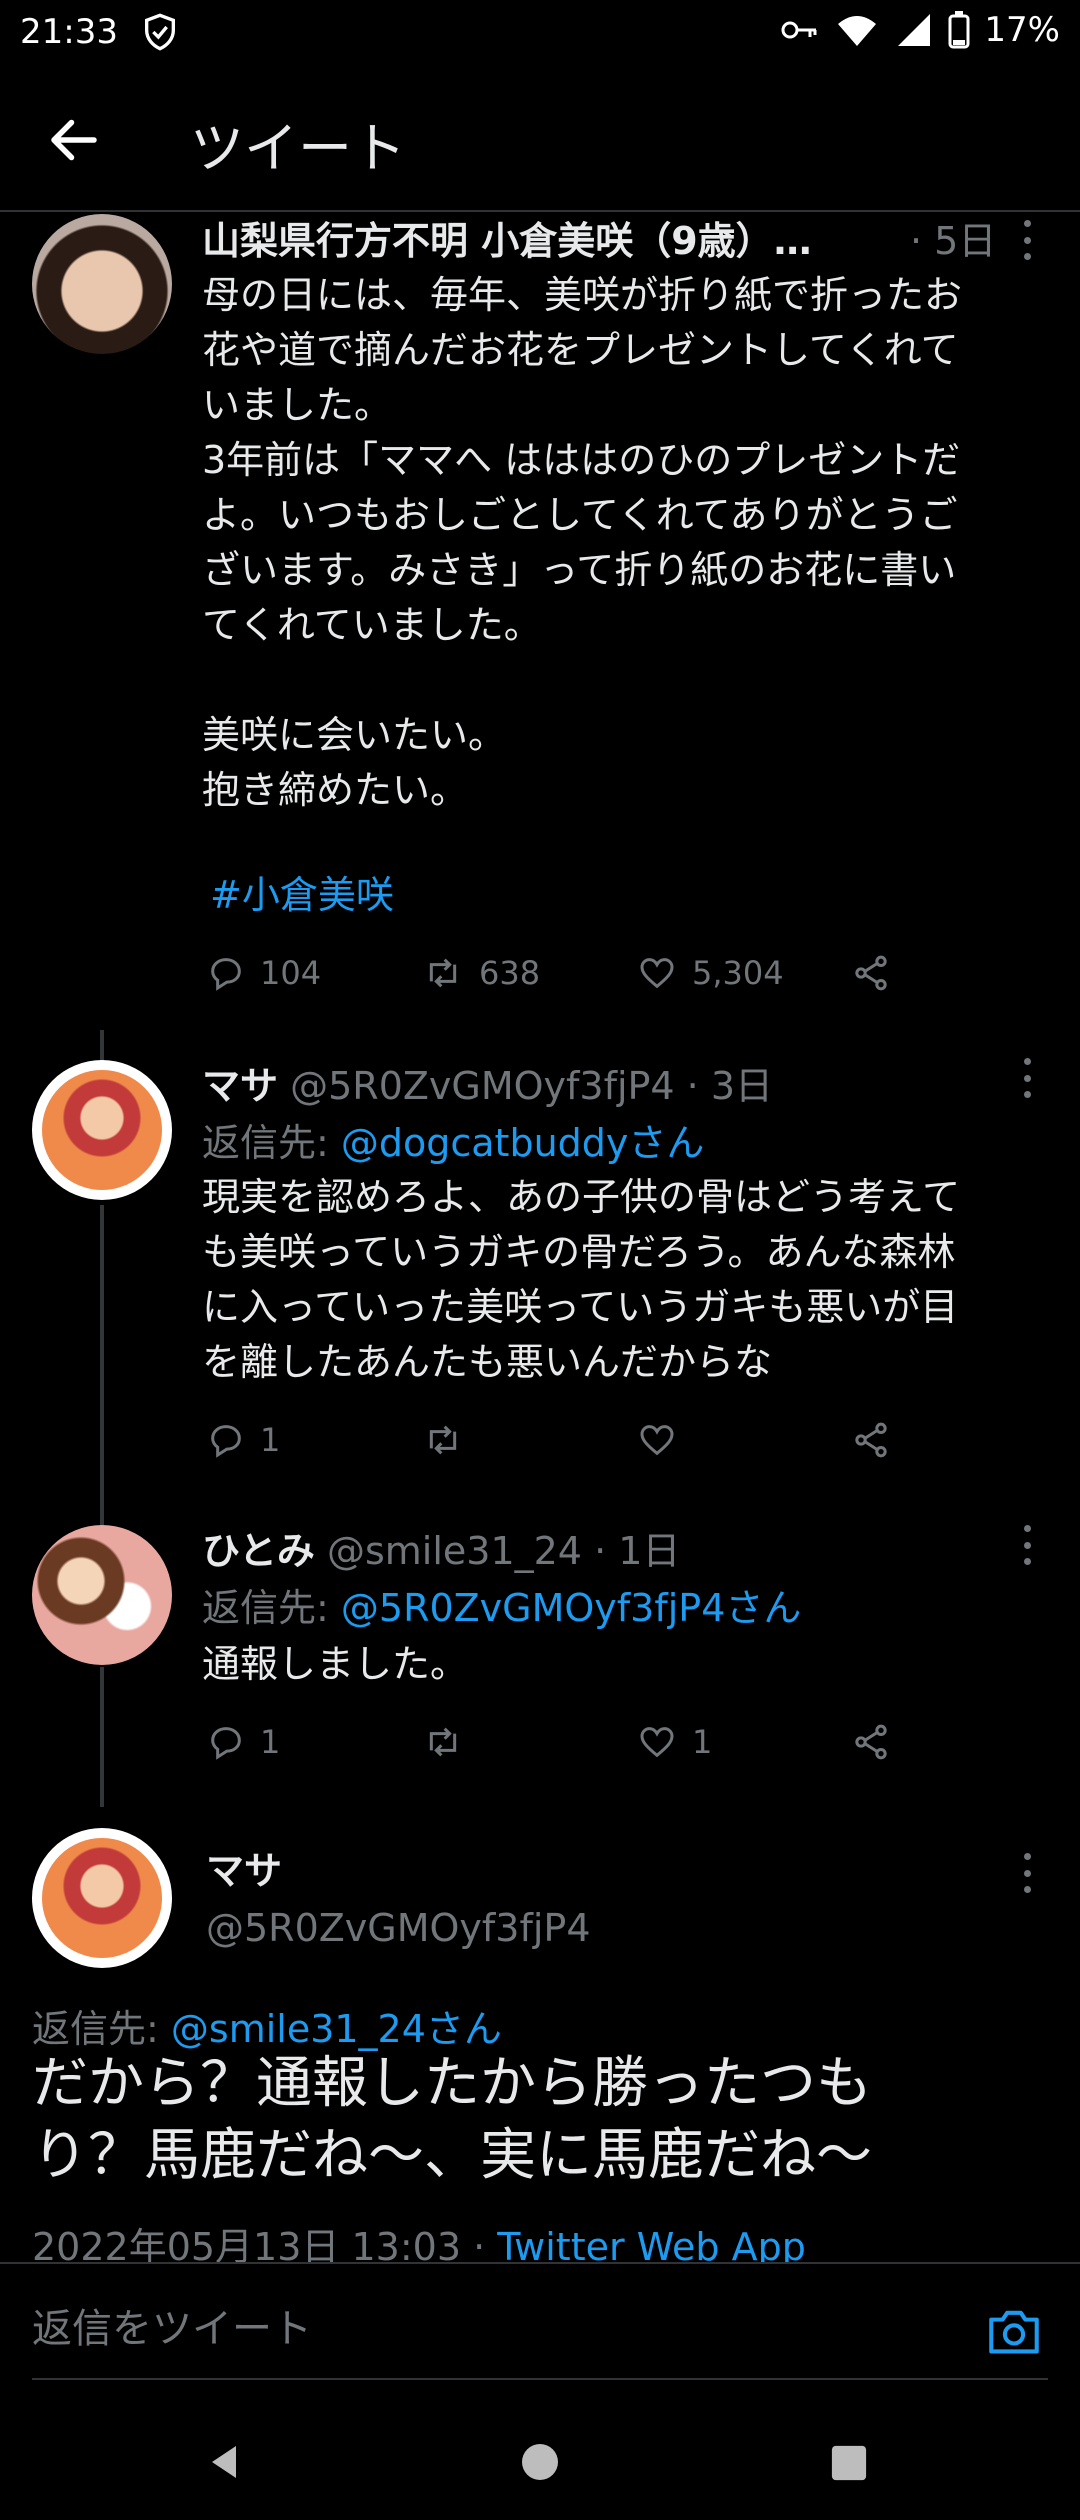 Image resolution: width=1080 pixels, height=2520 pixels. What do you see at coordinates (959, 30) in the screenshot?
I see `battery-icon` at bounding box center [959, 30].